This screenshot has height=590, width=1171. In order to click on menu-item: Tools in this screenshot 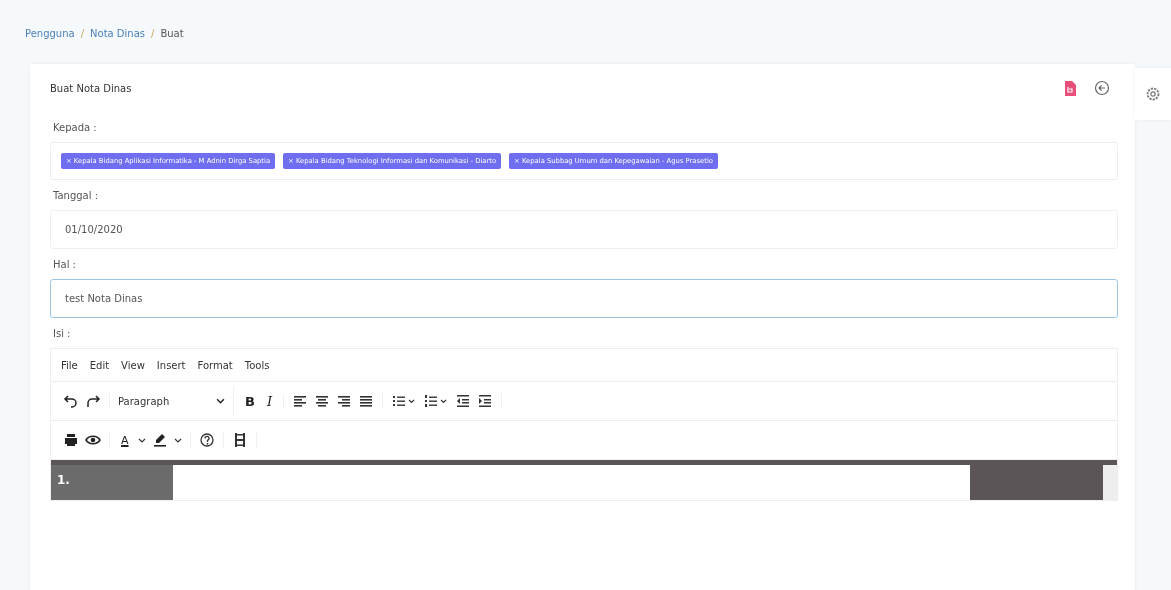, I will do `click(257, 365)`.